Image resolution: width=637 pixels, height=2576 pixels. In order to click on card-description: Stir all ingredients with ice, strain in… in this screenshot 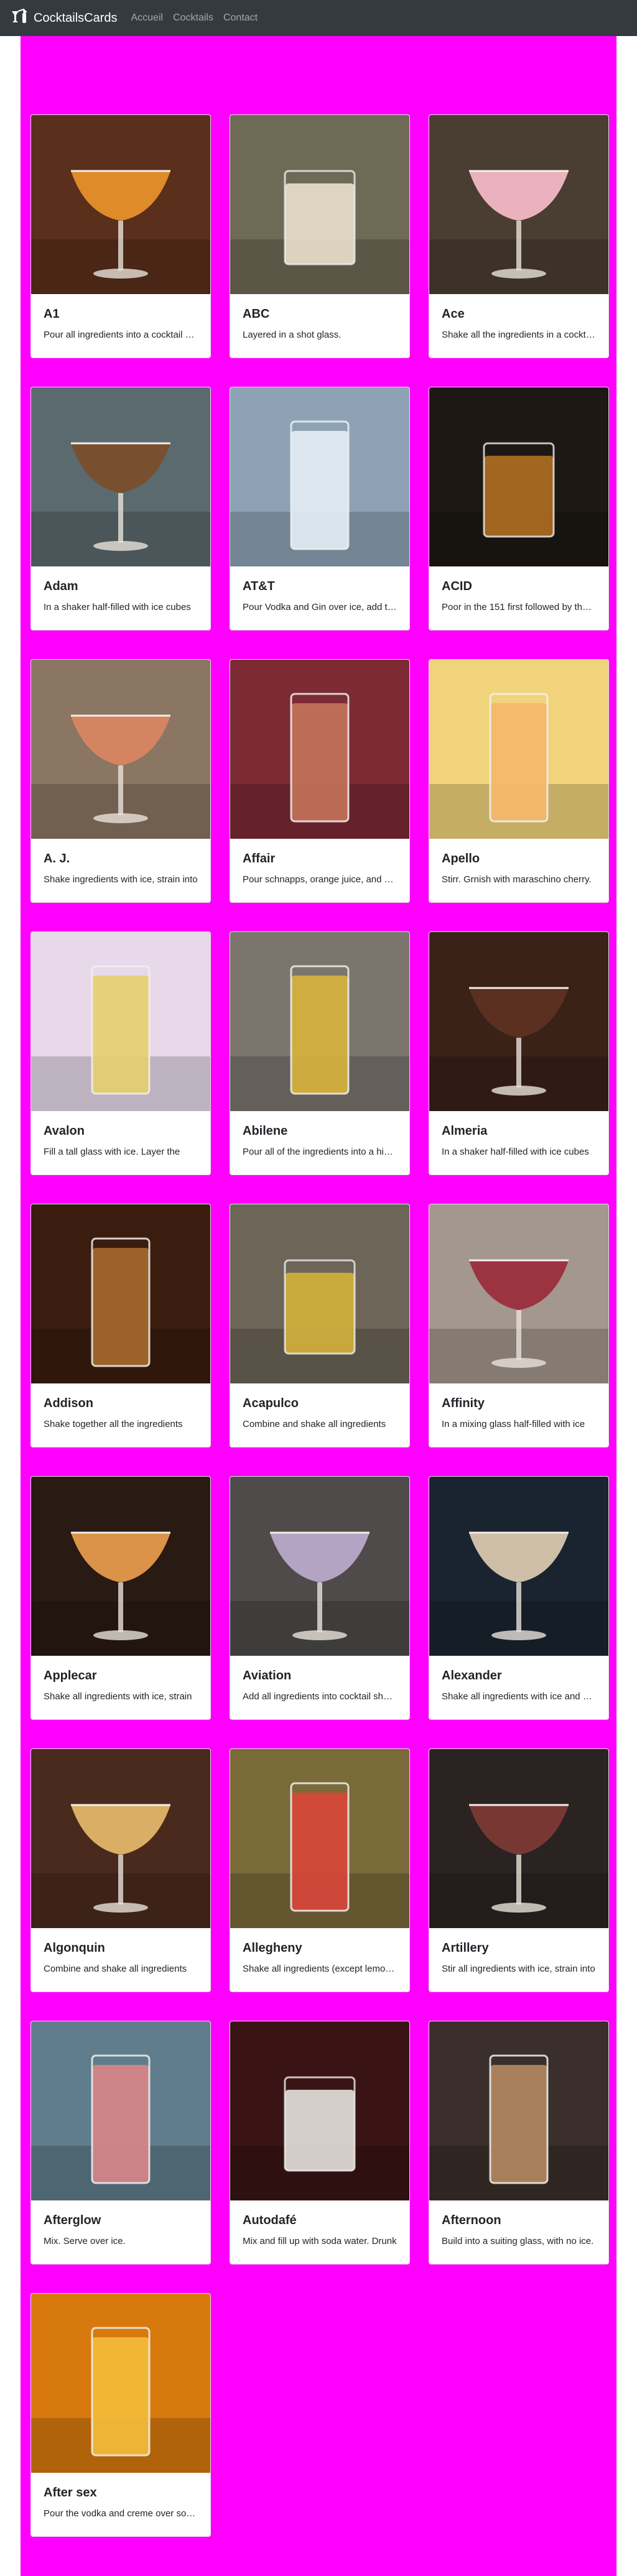, I will do `click(518, 1969)`.